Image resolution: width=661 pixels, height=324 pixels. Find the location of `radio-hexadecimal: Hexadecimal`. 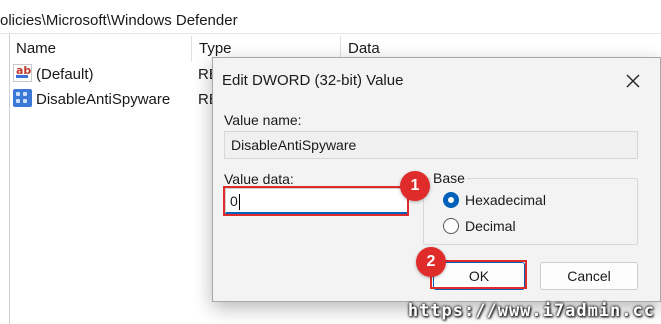

radio-hexadecimal: Hexadecimal is located at coordinates (494, 200).